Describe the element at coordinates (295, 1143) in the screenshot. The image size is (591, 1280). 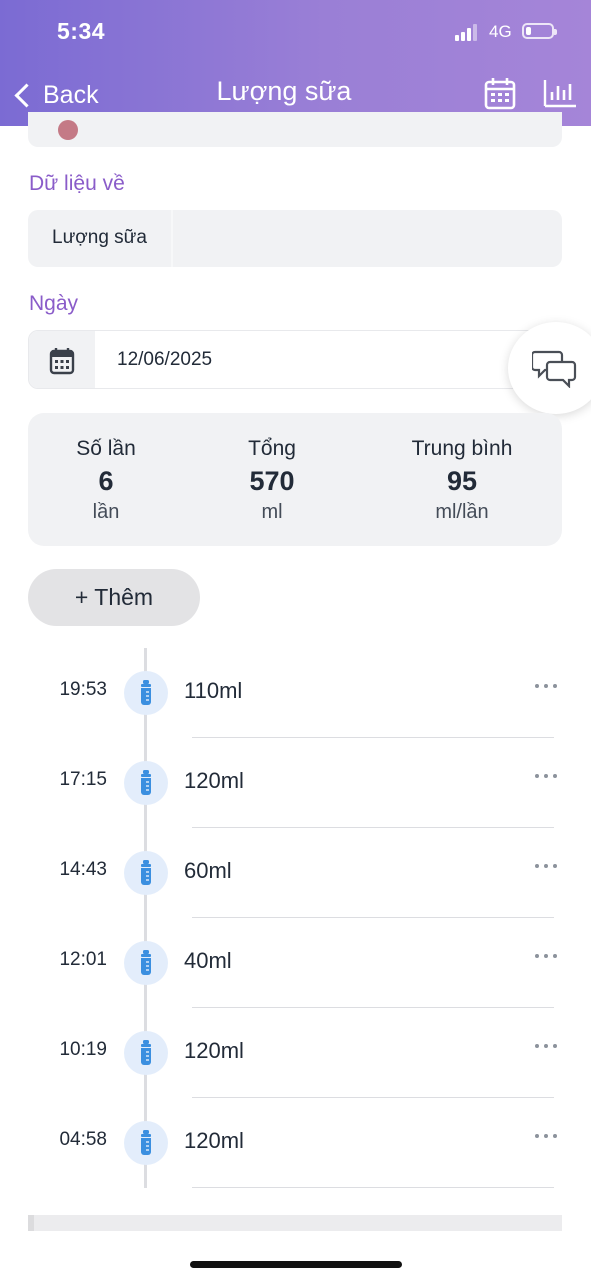
I see `feeding-entry: 04:58 120ml` at that location.